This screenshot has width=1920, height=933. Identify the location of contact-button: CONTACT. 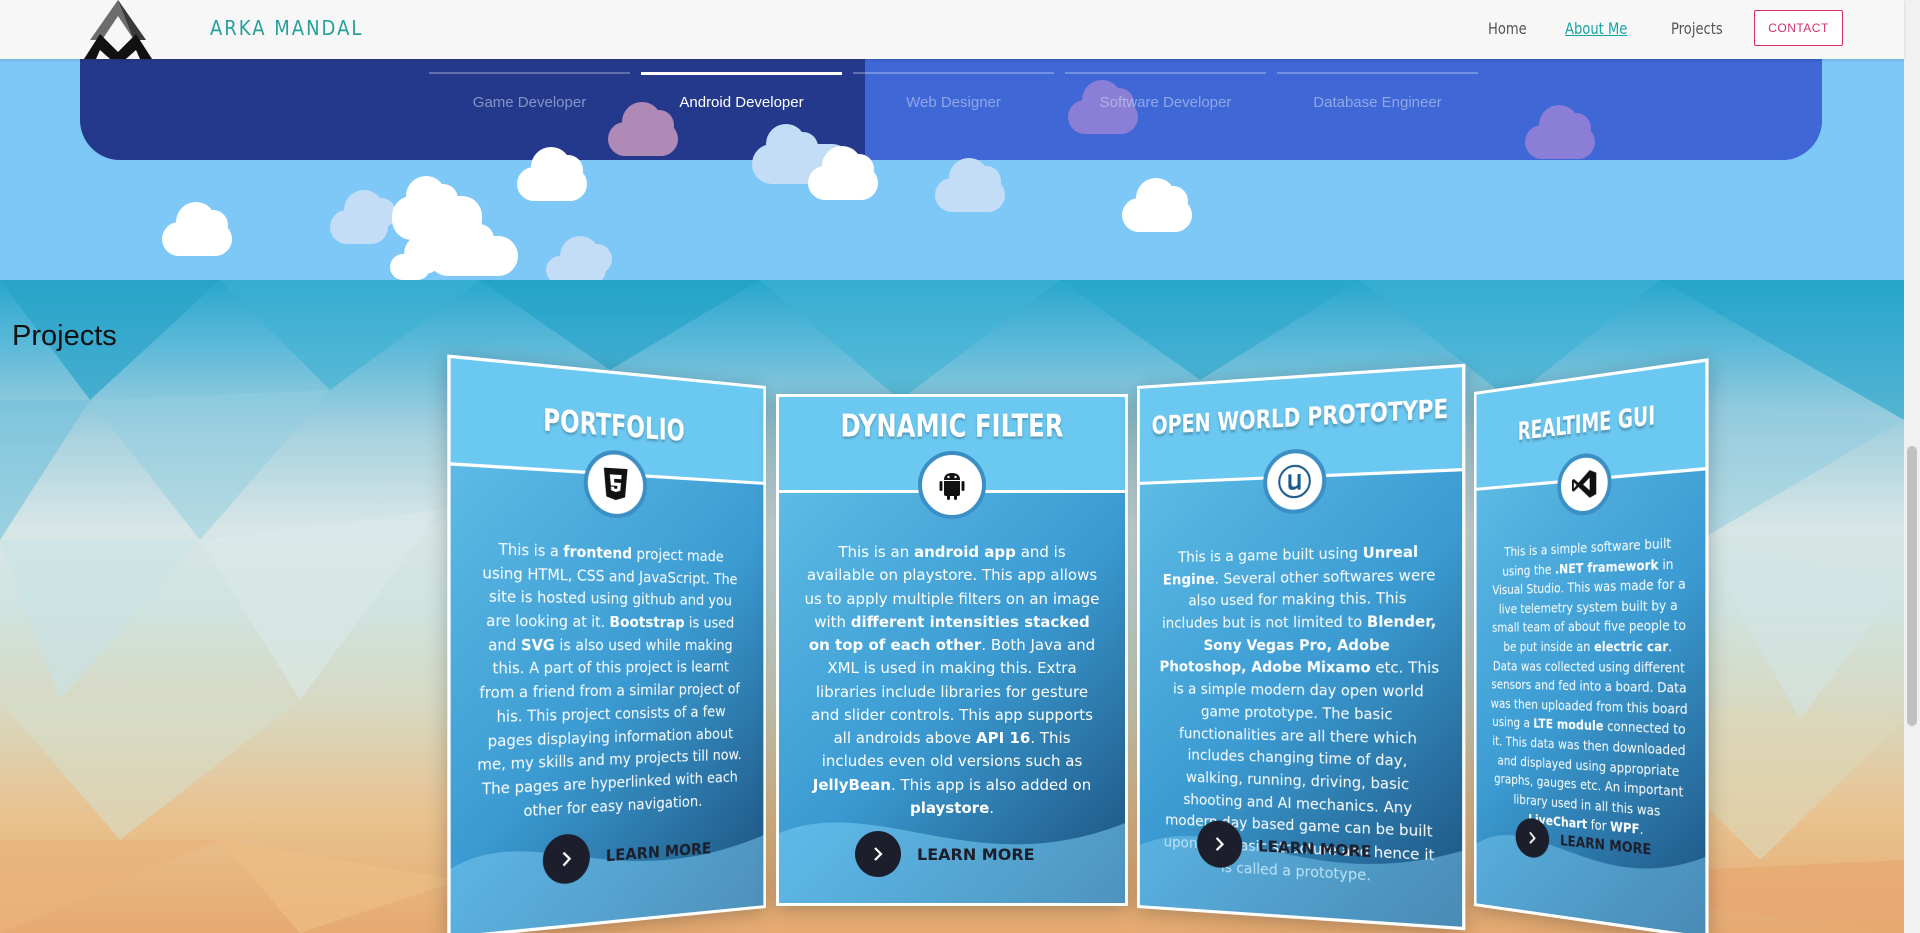
(1798, 28).